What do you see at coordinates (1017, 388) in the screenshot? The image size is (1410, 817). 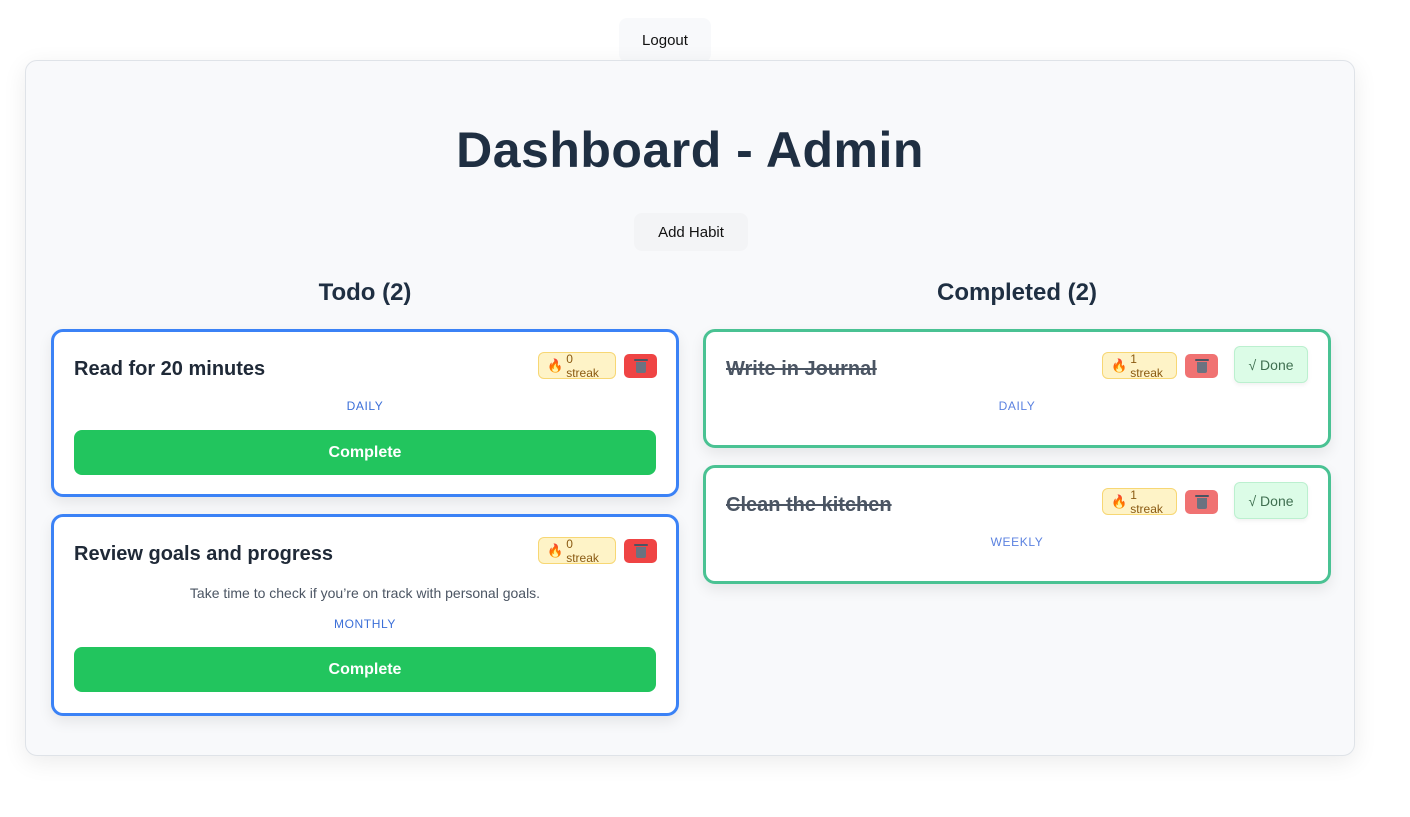 I see `habit-card: Write in Journal 🔥 1 streak √ Done DAILY` at bounding box center [1017, 388].